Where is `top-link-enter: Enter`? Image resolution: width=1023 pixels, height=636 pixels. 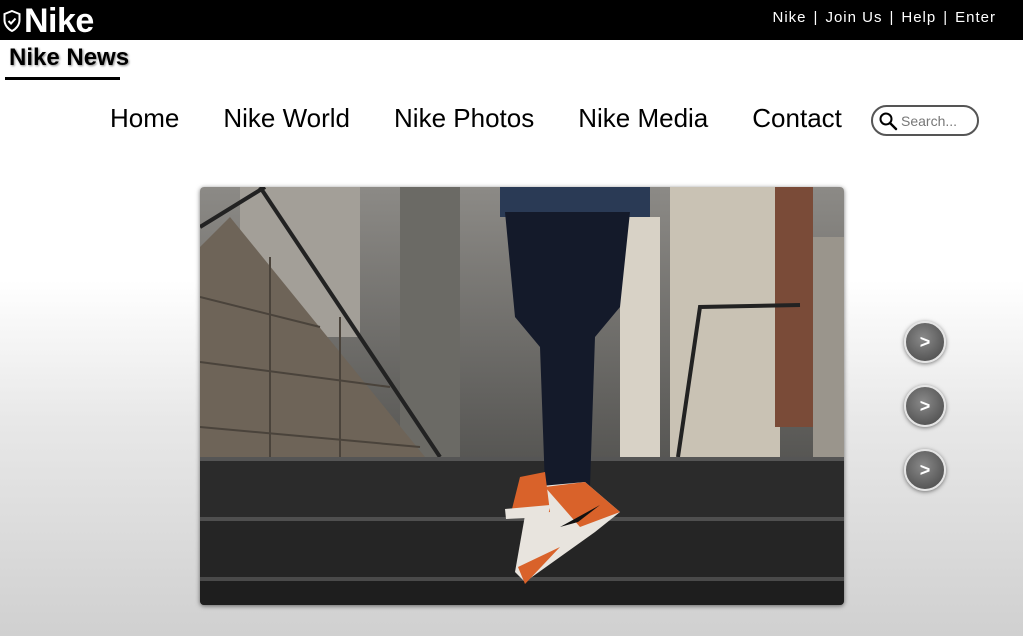
top-link-enter: Enter is located at coordinates (975, 17).